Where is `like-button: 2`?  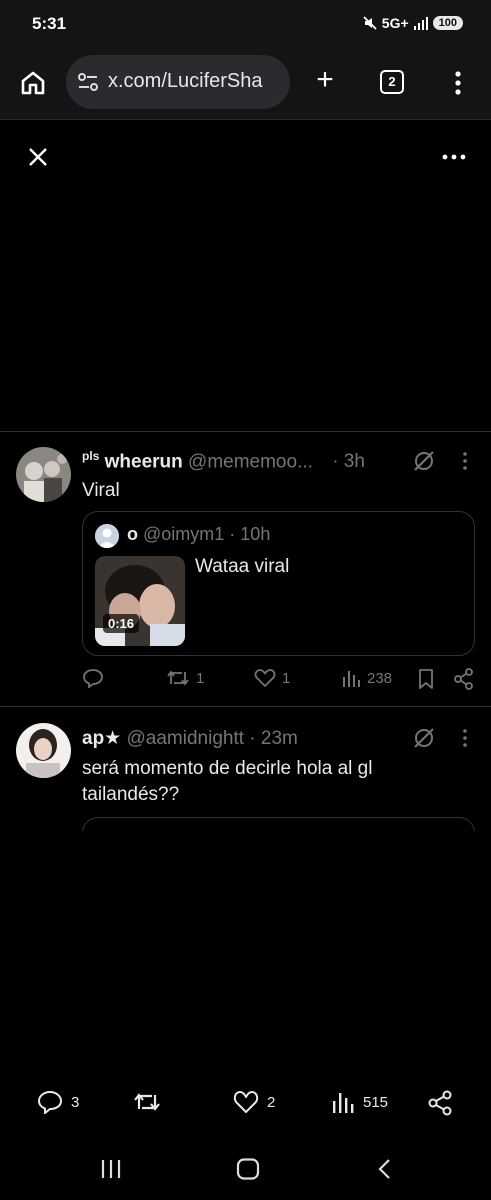 like-button: 2 is located at coordinates (254, 1102).